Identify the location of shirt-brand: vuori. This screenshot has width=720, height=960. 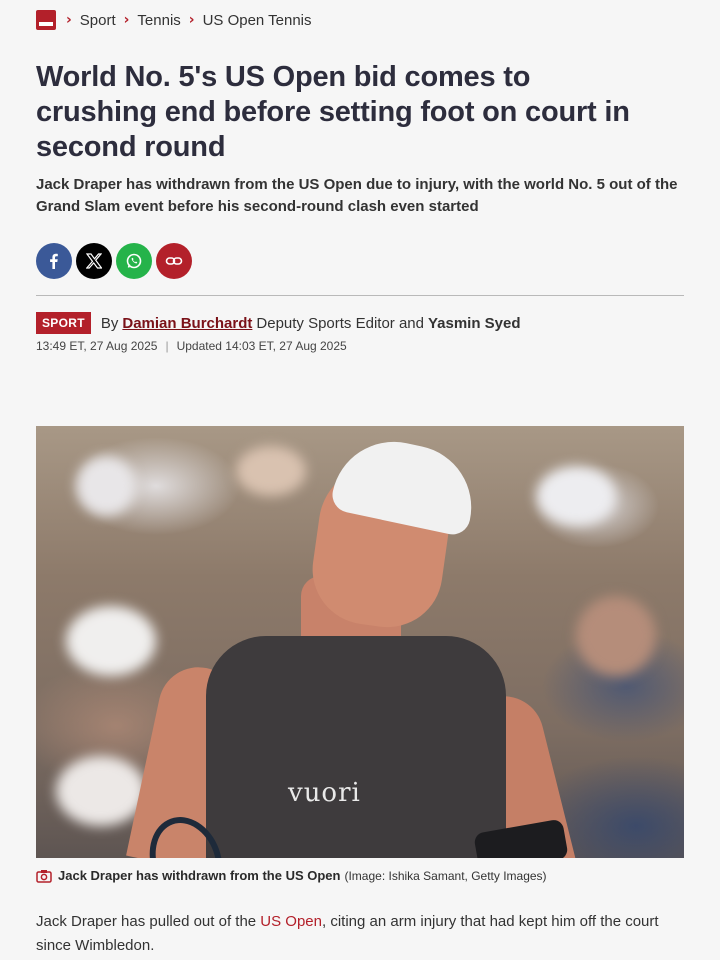
(324, 793).